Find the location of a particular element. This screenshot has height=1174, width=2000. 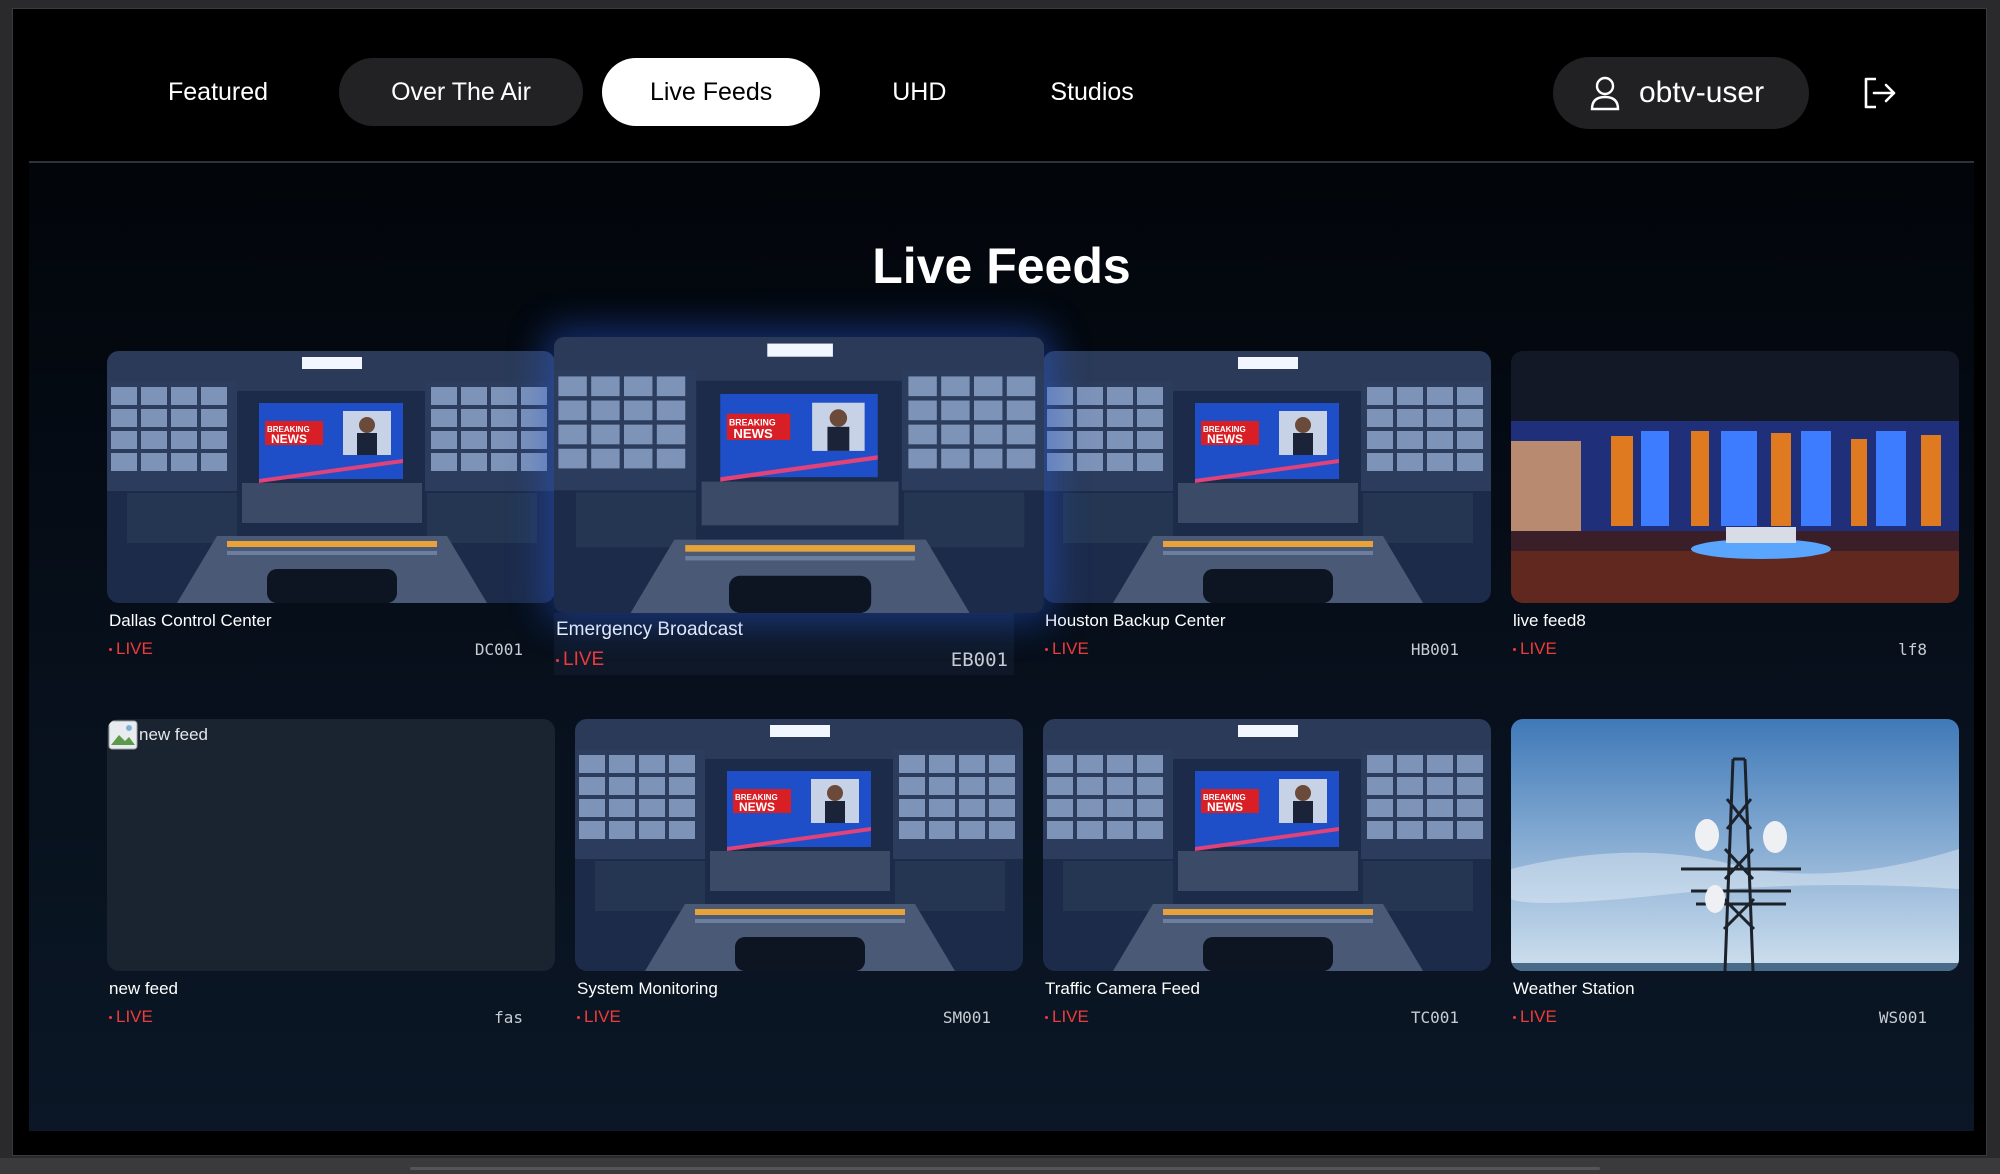

horizontal-scrollbar is located at coordinates (1000, 1166).